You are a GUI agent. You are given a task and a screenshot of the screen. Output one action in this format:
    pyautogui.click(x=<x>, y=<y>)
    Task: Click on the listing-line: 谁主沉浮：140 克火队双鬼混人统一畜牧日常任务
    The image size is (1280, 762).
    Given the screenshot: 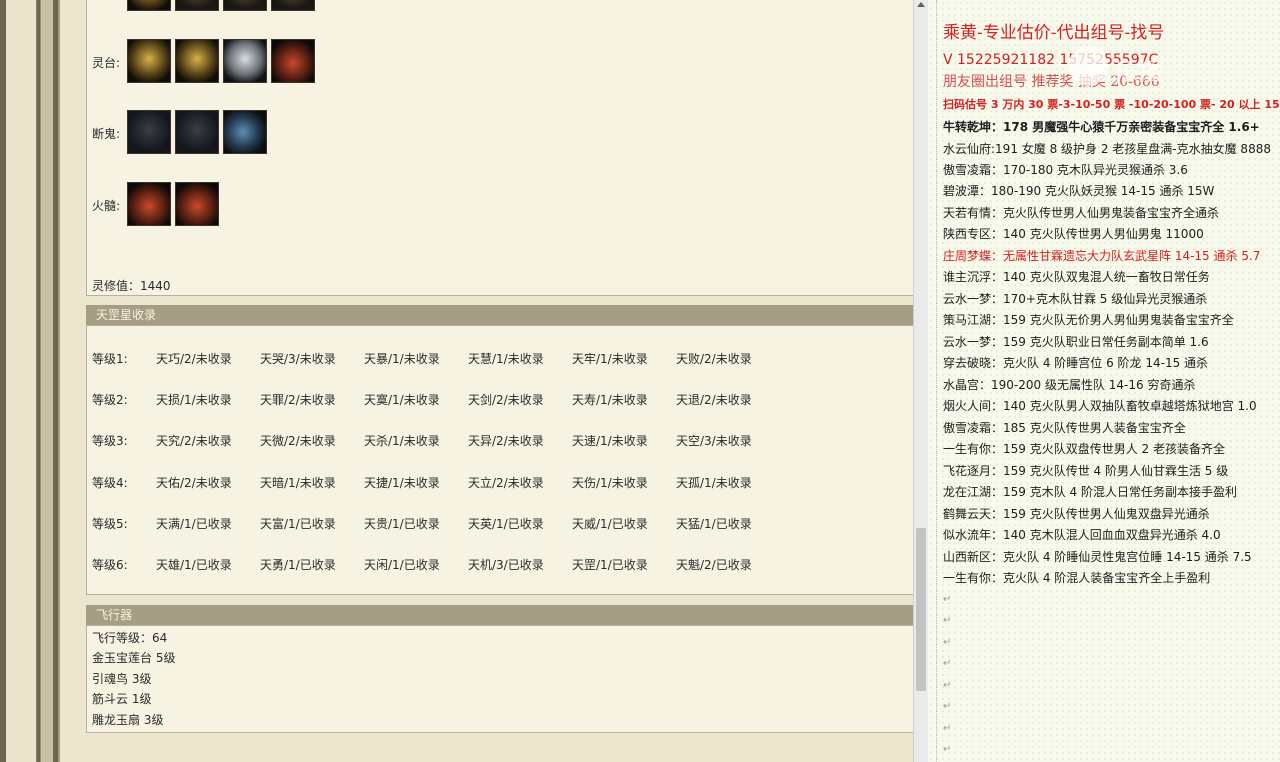 What is the action you would take?
    pyautogui.click(x=1076, y=277)
    